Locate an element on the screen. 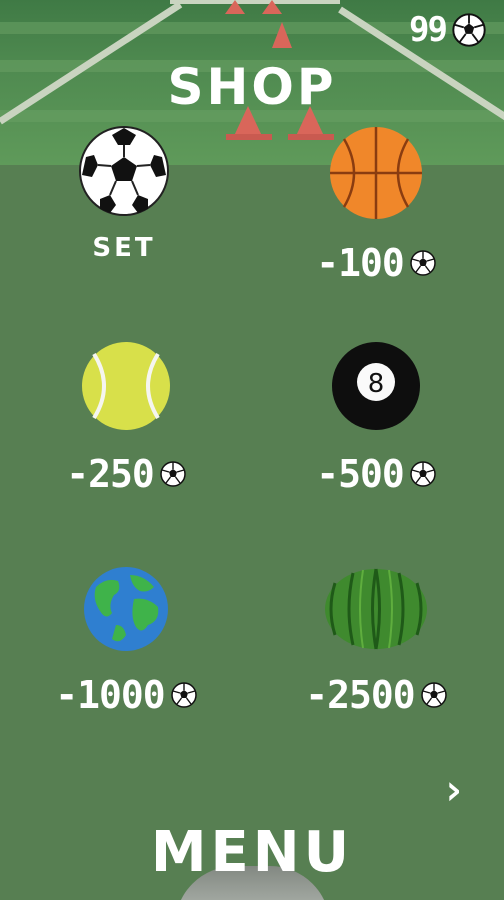 The width and height of the screenshot is (504, 900). basketball-icon is located at coordinates (376, 173).